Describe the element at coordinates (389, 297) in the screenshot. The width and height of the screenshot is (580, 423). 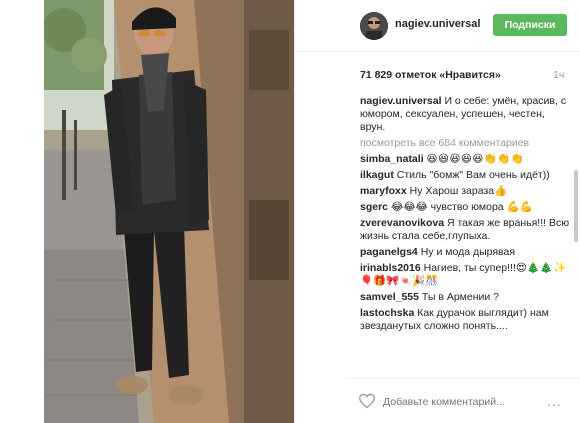
I see `comment-username: samvel_555` at that location.